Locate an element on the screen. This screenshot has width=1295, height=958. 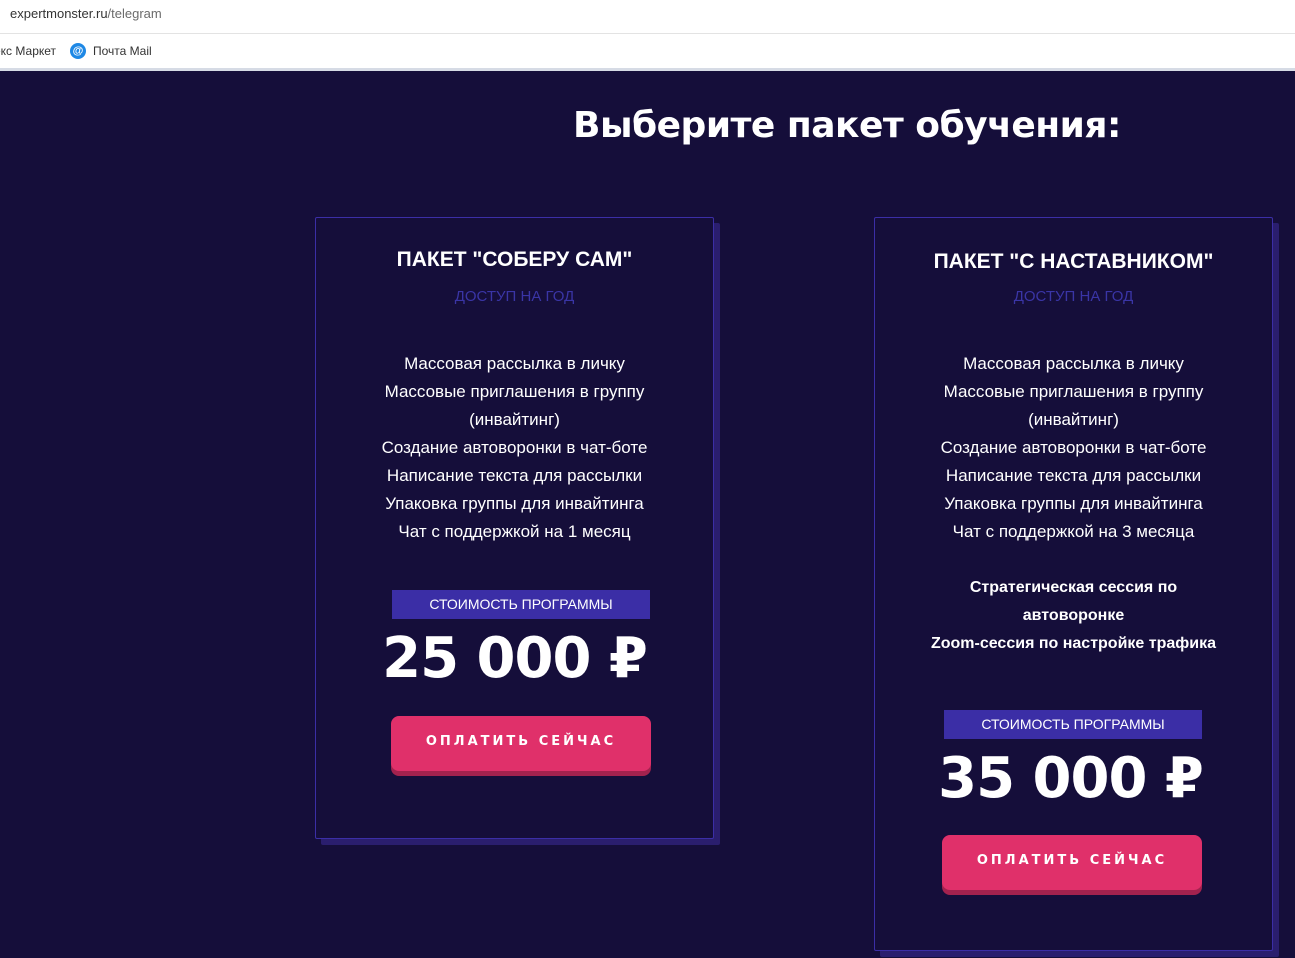
url-text: expertmonster.ru/telegram is located at coordinates (86, 13).